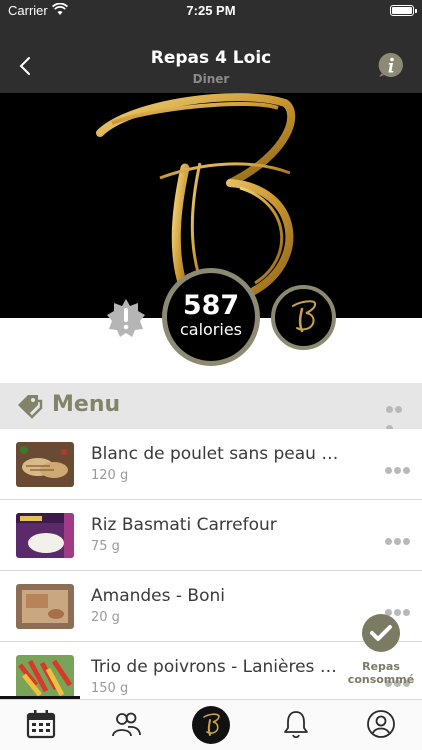  I want to click on checkmark-icon, so click(381, 633).